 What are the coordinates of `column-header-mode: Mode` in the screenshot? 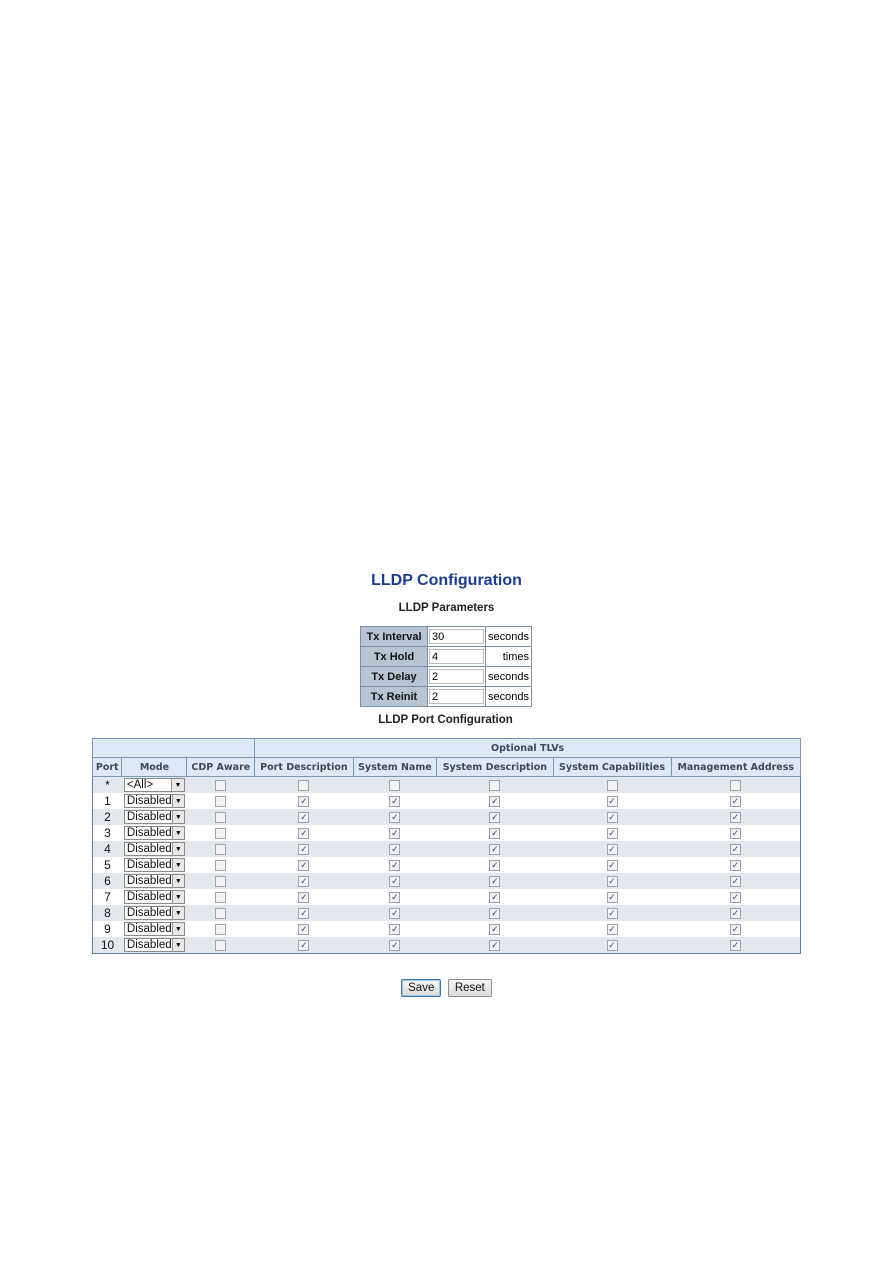 It's located at (154, 767).